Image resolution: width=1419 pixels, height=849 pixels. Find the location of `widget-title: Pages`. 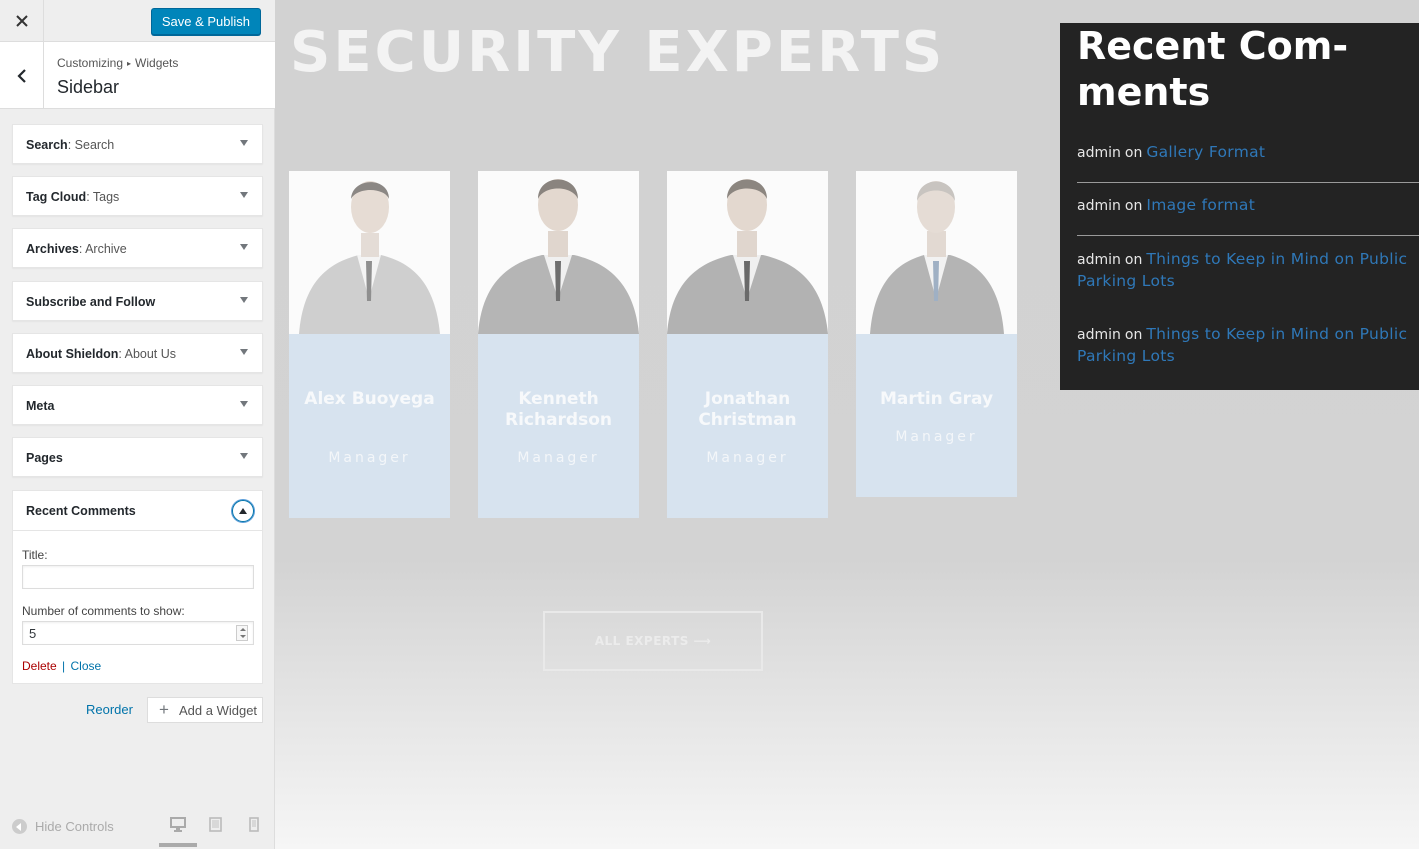

widget-title: Pages is located at coordinates (44, 458).